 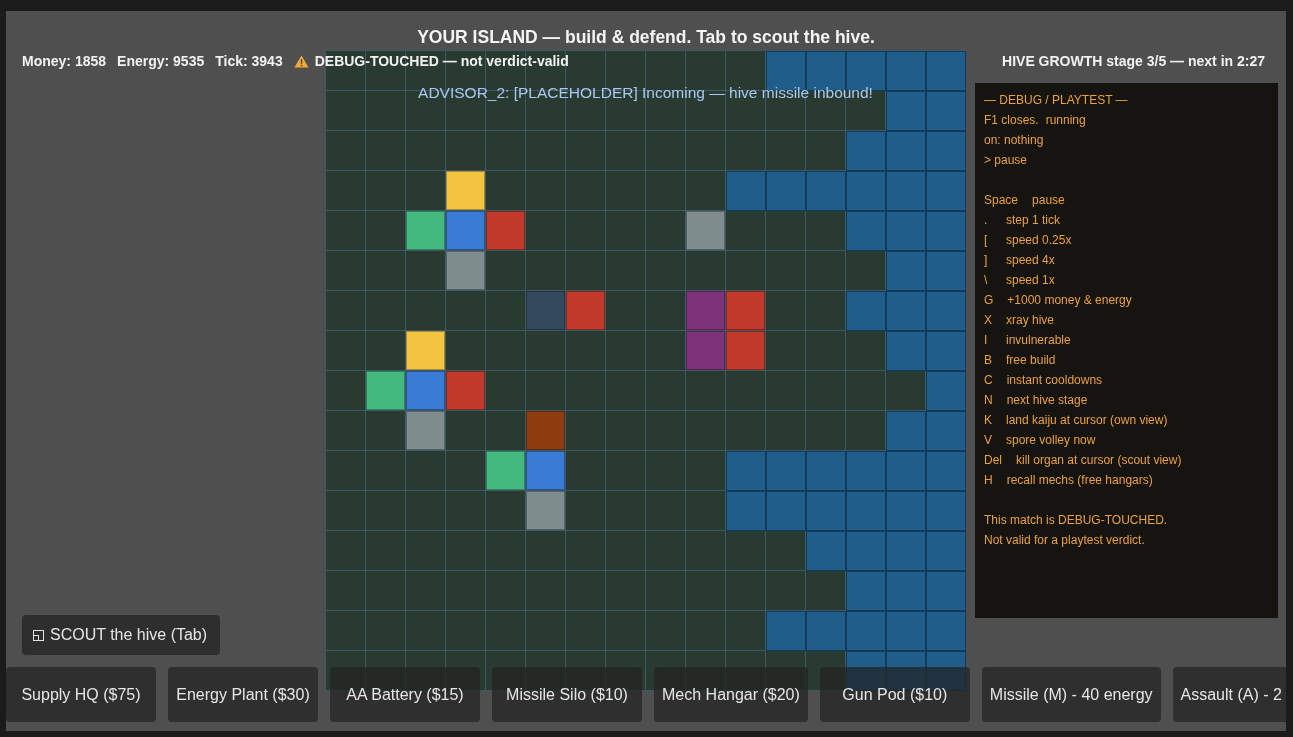 I want to click on ability-button: Assault (A) - 2, so click(x=1229, y=694).